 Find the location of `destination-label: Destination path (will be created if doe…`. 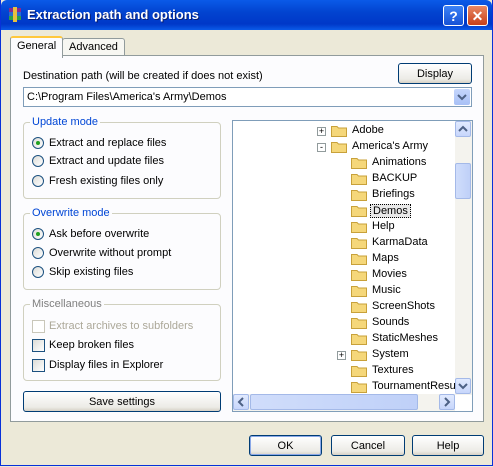

destination-label: Destination path (will be created if doe… is located at coordinates (143, 76).